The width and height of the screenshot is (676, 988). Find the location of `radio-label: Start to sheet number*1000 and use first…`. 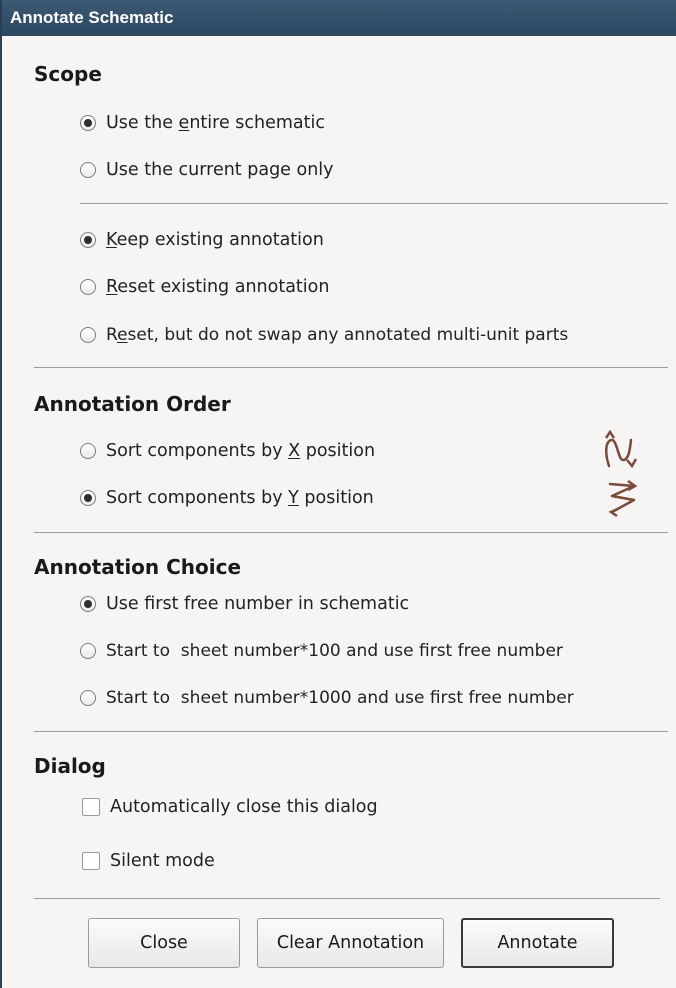

radio-label: Start to sheet number*1000 and use first… is located at coordinates (340, 698).